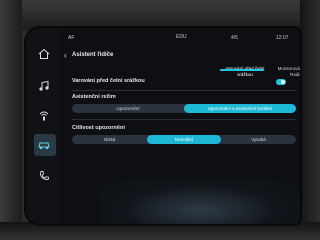  I want to click on sidebar, so click(44, 126).